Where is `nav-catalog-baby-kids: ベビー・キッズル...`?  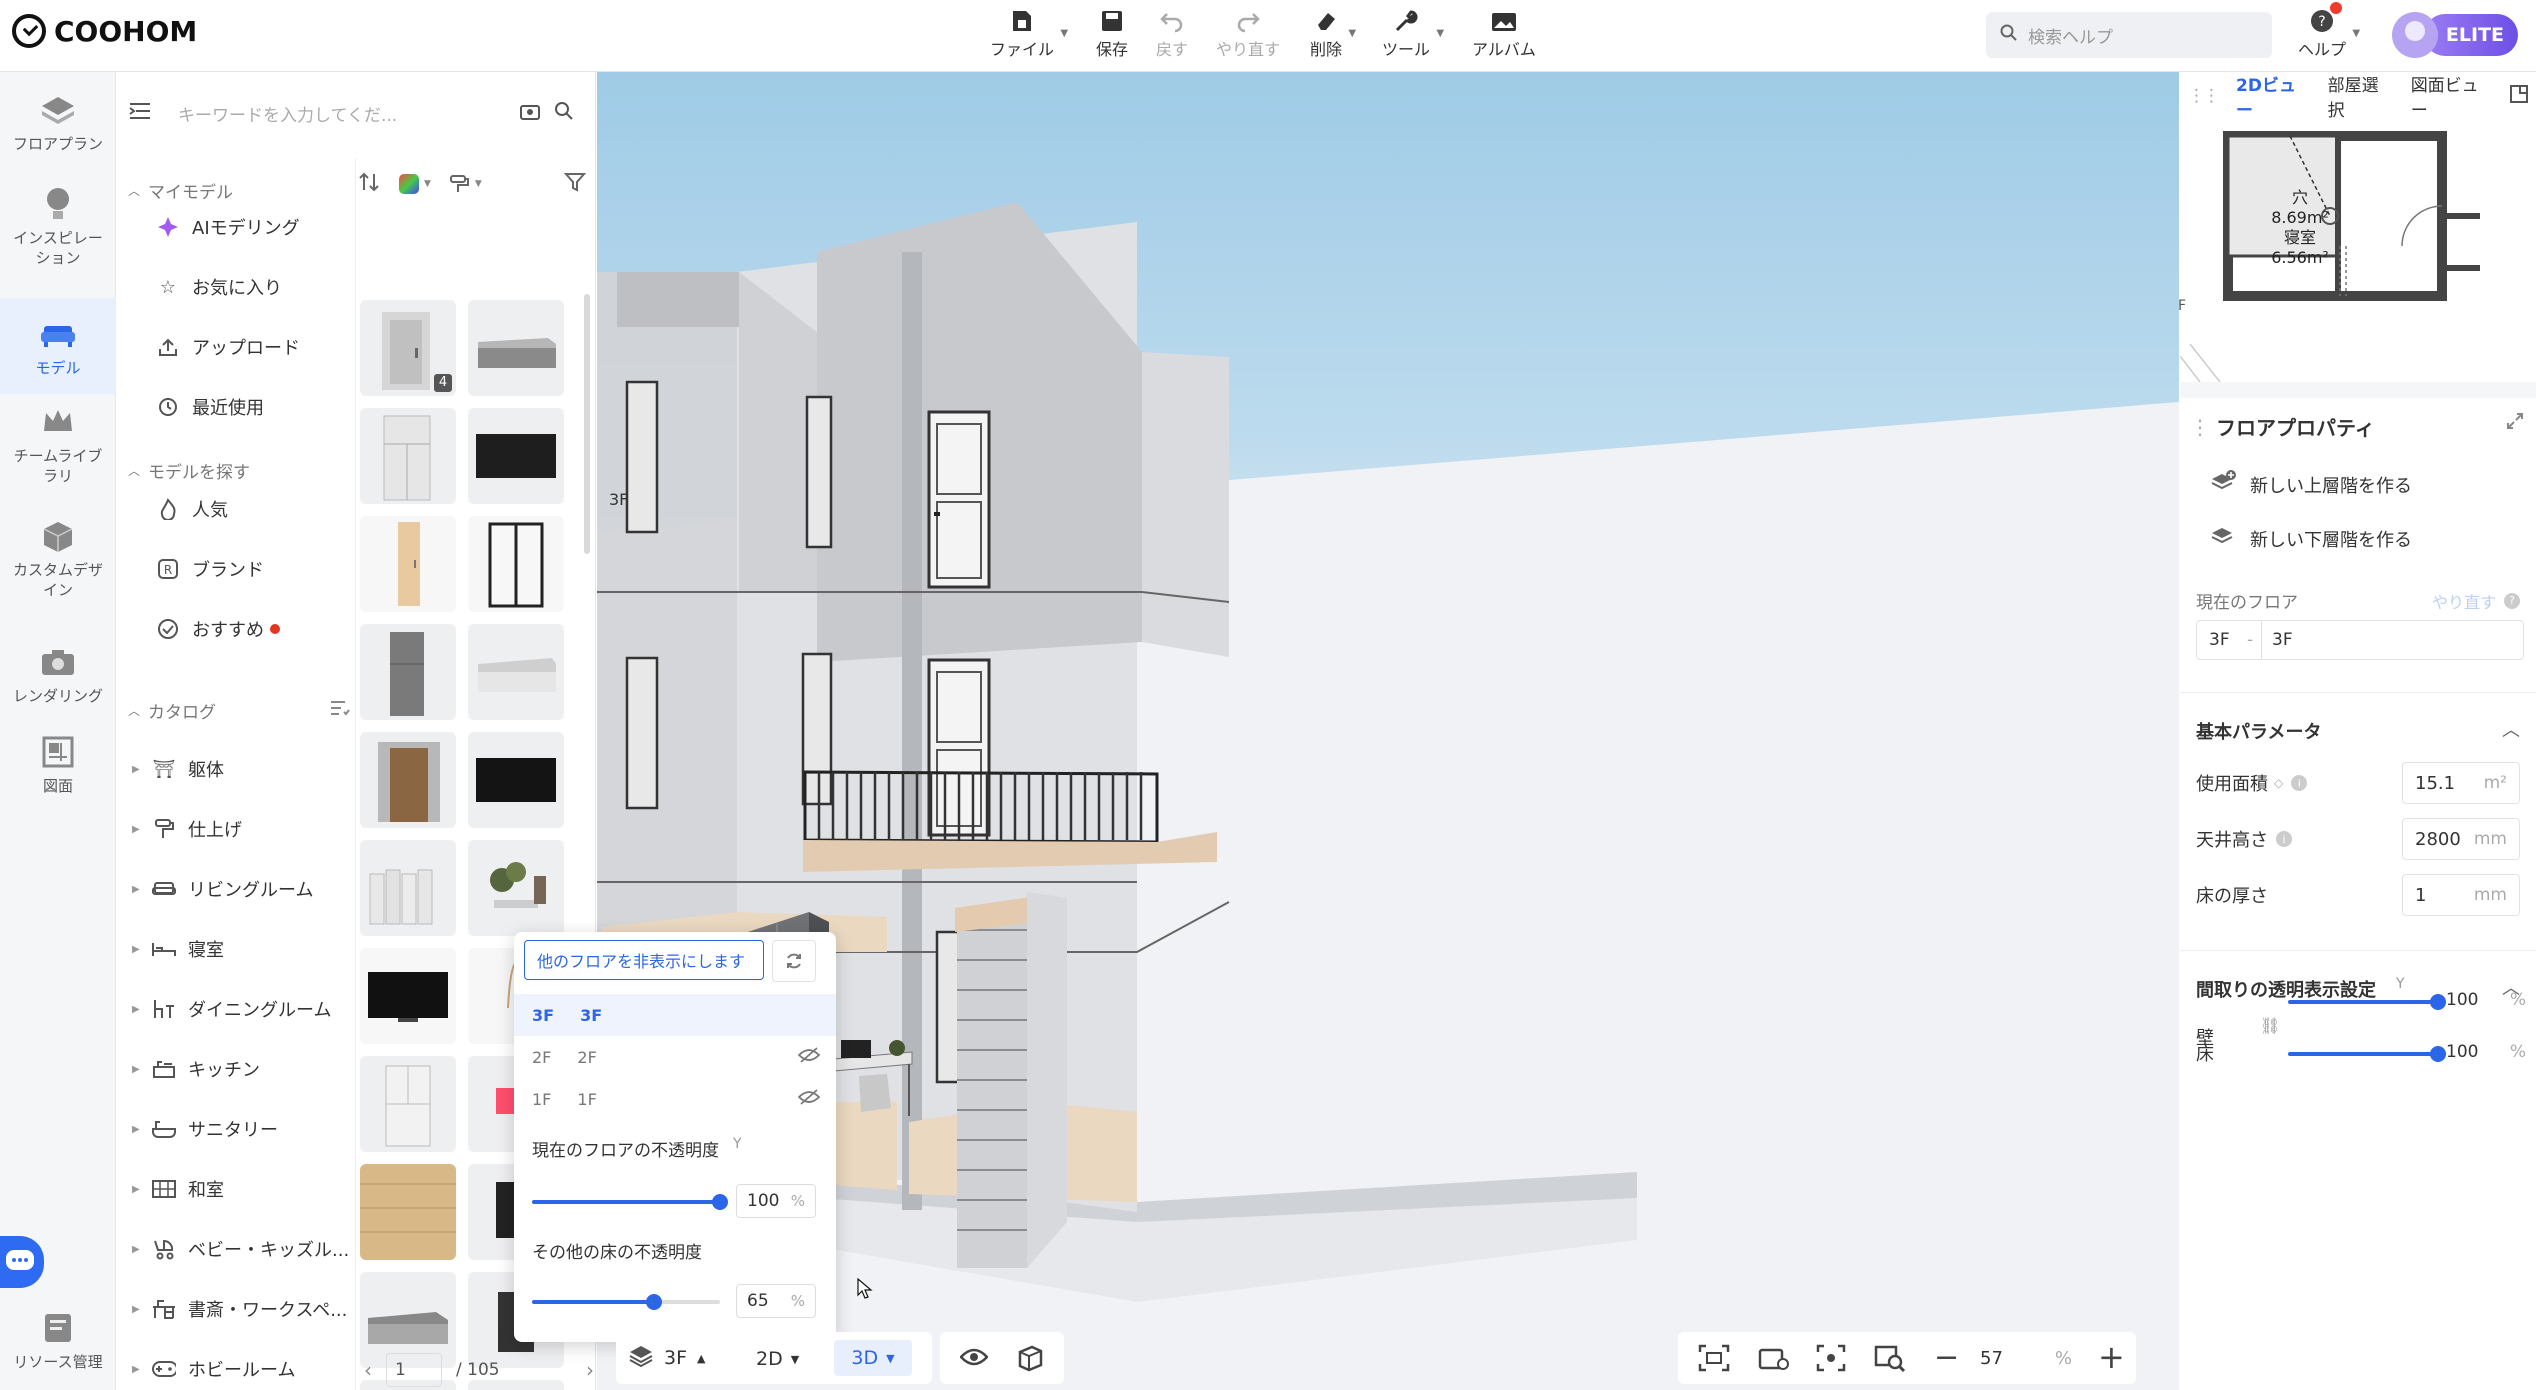 nav-catalog-baby-kids: ベビー・キッズル... is located at coordinates (250, 1249).